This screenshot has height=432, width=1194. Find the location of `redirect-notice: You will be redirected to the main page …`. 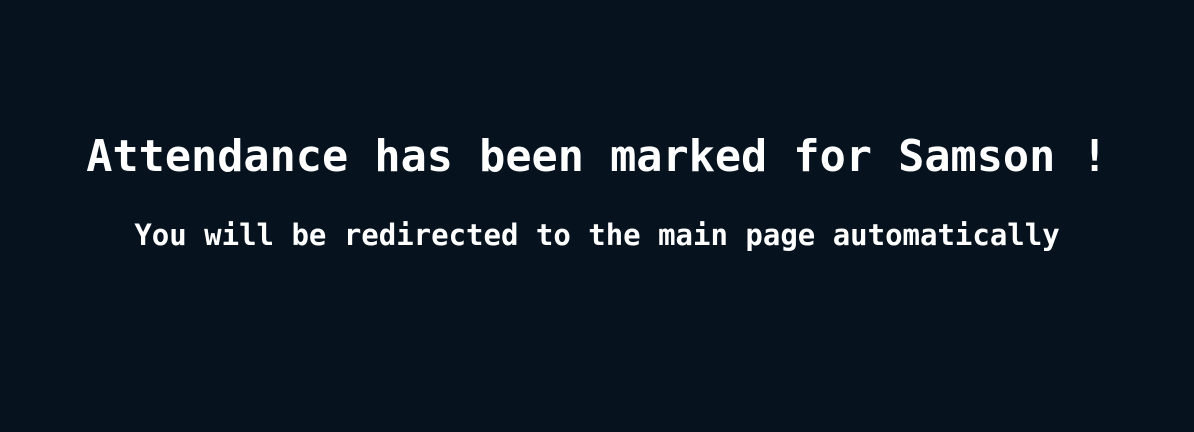

redirect-notice: You will be redirected to the main page … is located at coordinates (597, 235).